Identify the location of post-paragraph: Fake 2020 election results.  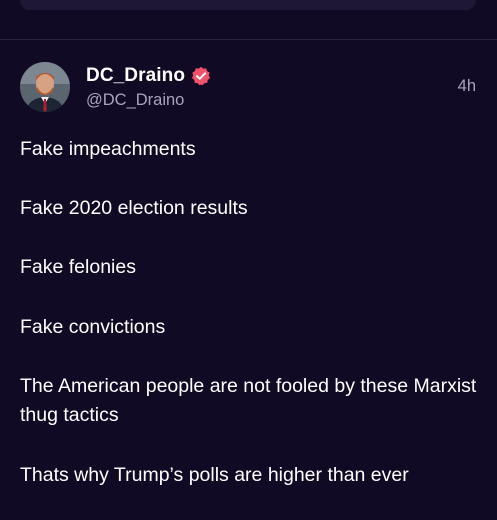
(134, 208).